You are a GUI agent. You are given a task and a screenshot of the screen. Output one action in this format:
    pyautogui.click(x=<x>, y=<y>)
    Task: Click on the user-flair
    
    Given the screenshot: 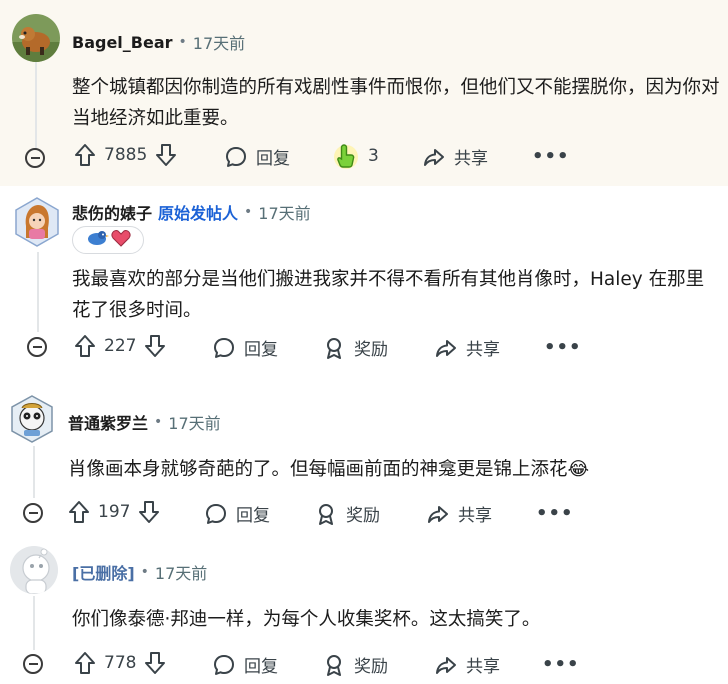 What is the action you would take?
    pyautogui.click(x=108, y=240)
    